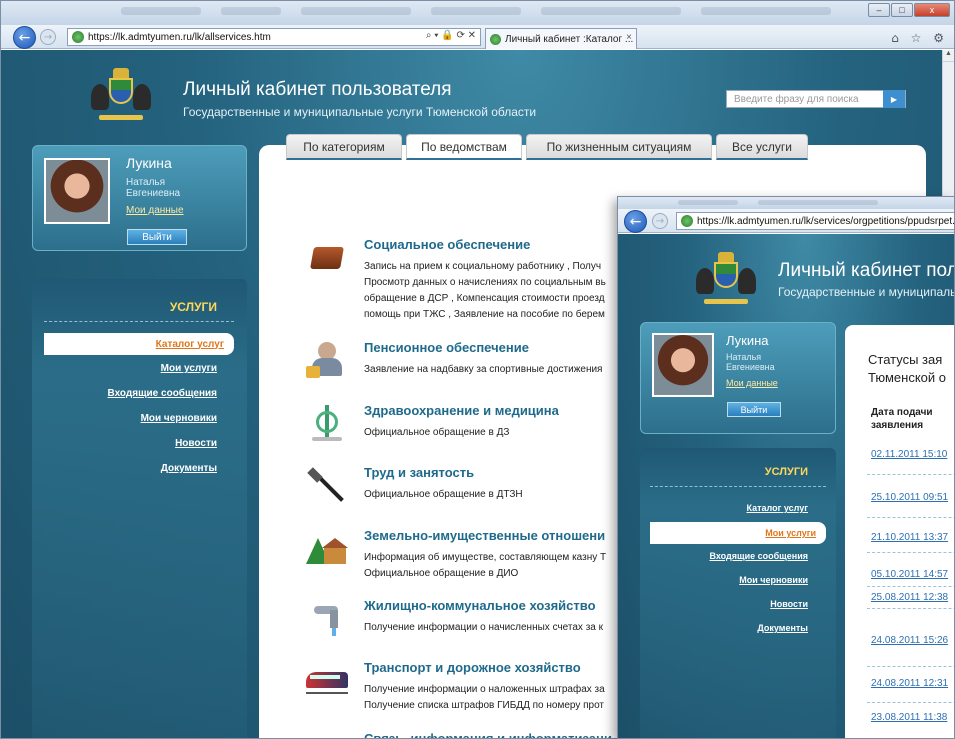  Describe the element at coordinates (451, 35) in the screenshot. I see `address-tools-icons: ⌕ ▾ 🔒 ⟳ ✕` at that location.